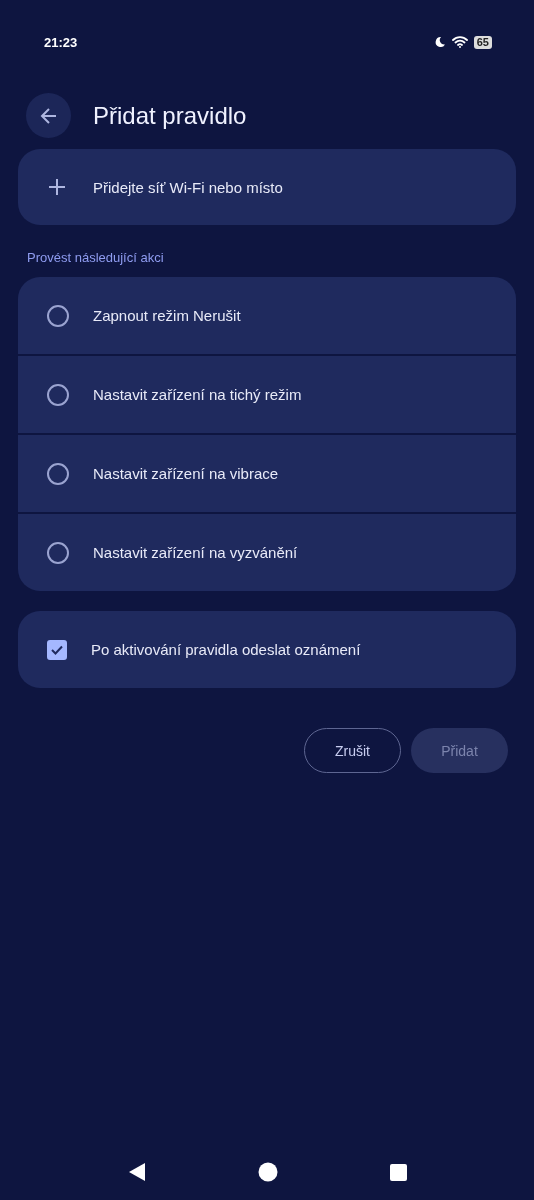 This screenshot has height=1200, width=534. What do you see at coordinates (61, 42) in the screenshot?
I see `status-time: 21:23` at bounding box center [61, 42].